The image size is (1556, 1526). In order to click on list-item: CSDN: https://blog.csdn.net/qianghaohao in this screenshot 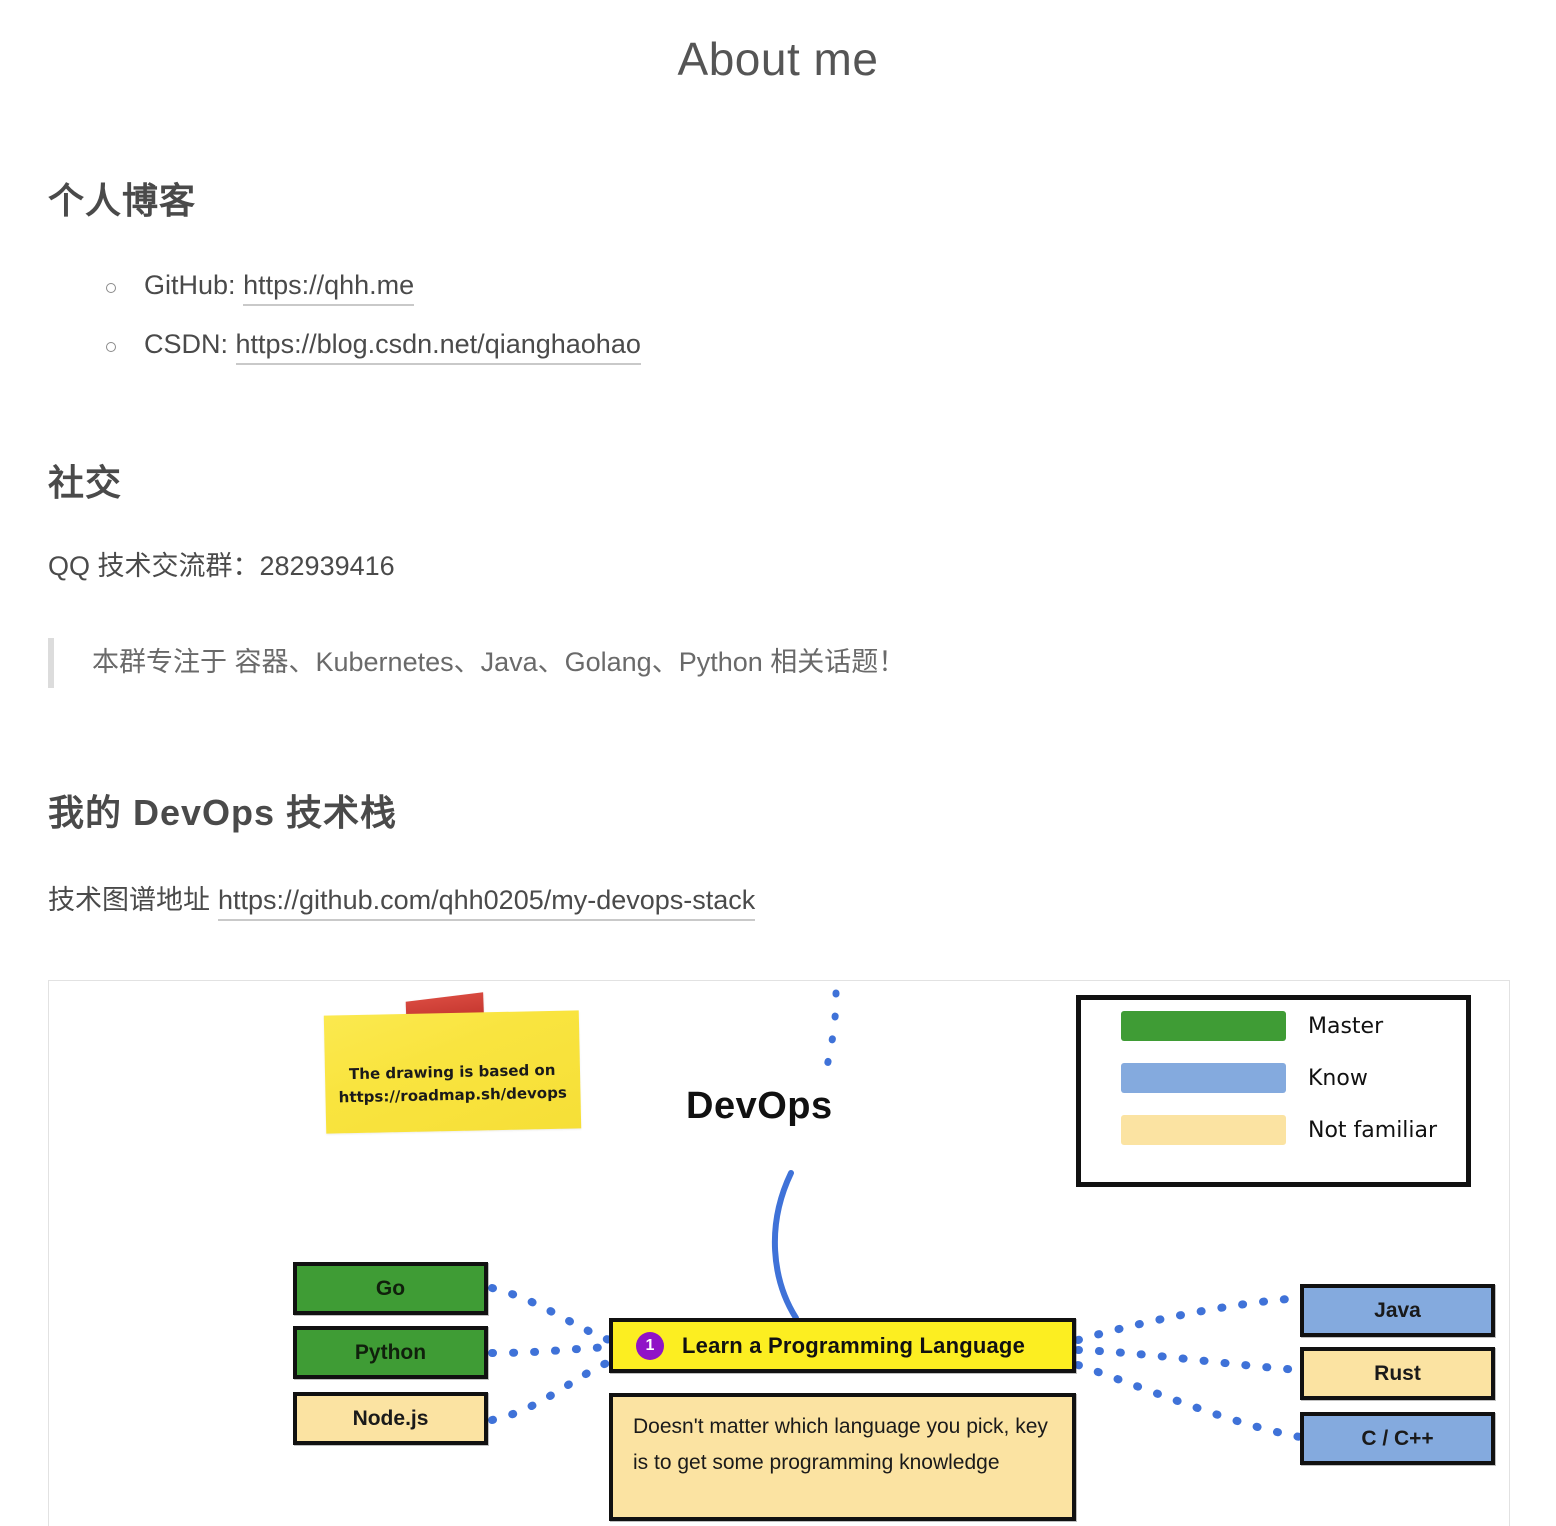, I will do `click(807, 347)`.